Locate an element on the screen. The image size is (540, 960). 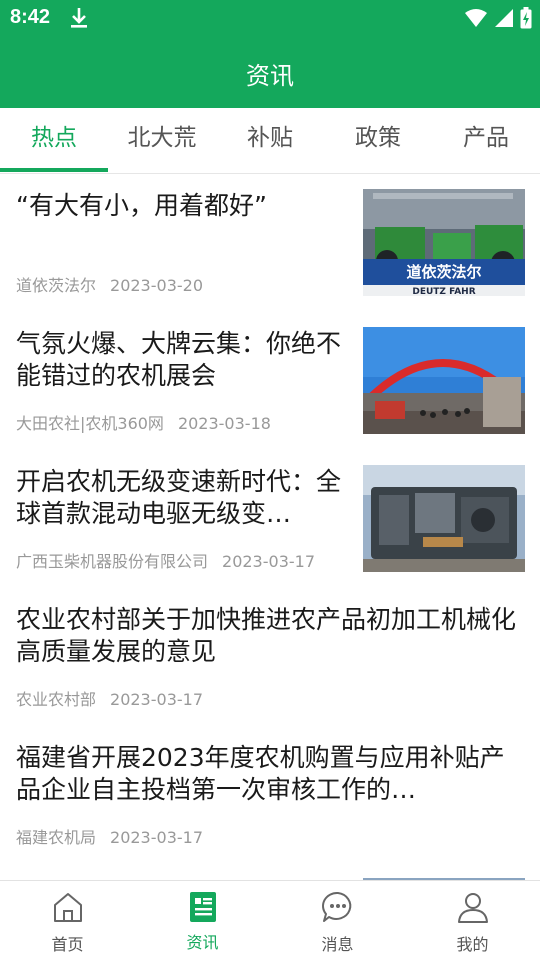
news-meta: 大田农社|农机360网 2023-03-18 is located at coordinates (143, 422).